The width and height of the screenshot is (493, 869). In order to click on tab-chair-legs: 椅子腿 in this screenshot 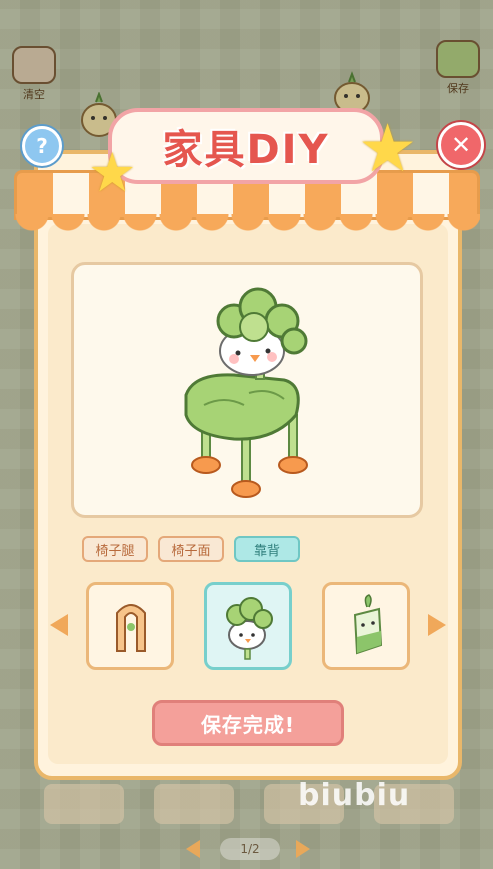, I will do `click(115, 549)`.